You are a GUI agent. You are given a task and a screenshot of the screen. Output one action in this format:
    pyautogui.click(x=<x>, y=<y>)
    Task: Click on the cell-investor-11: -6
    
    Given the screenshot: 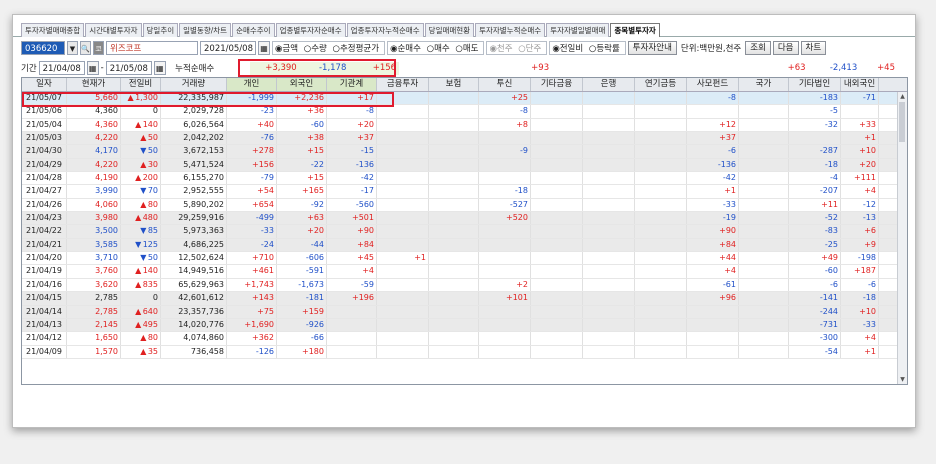 What is the action you would take?
    pyautogui.click(x=815, y=285)
    